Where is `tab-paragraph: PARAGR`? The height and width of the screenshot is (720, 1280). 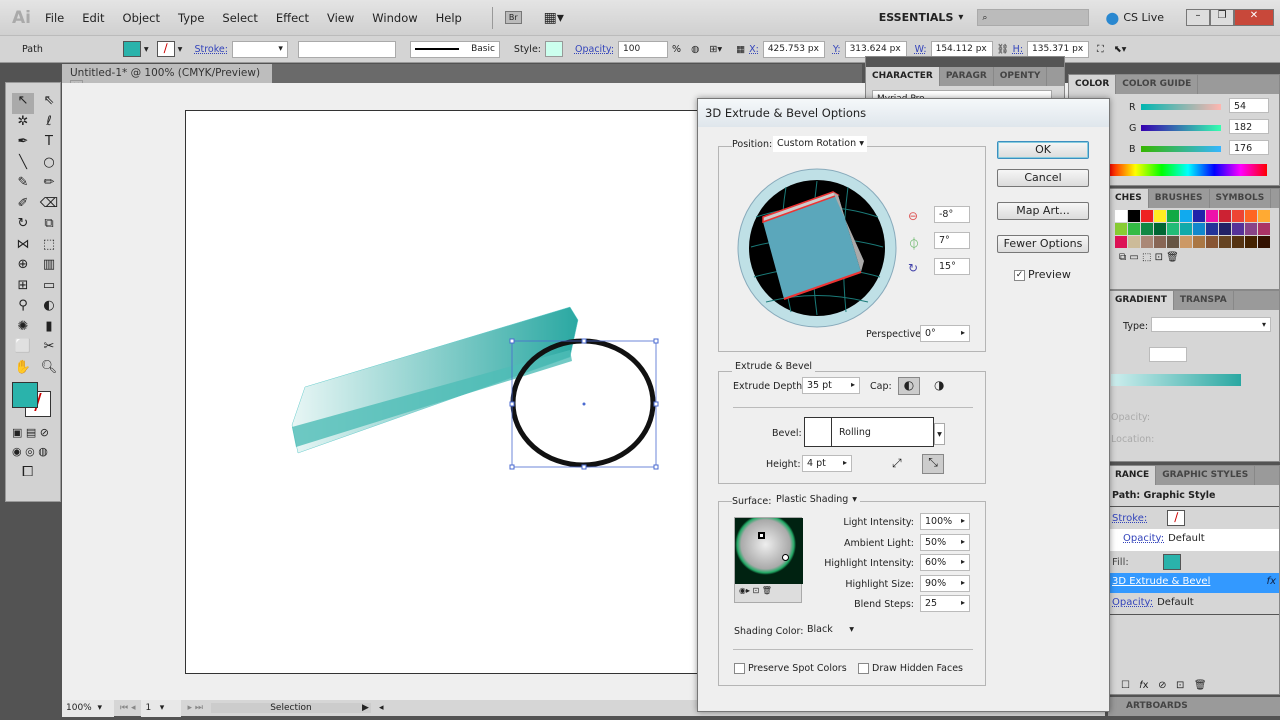 tab-paragraph: PARAGR is located at coordinates (967, 76).